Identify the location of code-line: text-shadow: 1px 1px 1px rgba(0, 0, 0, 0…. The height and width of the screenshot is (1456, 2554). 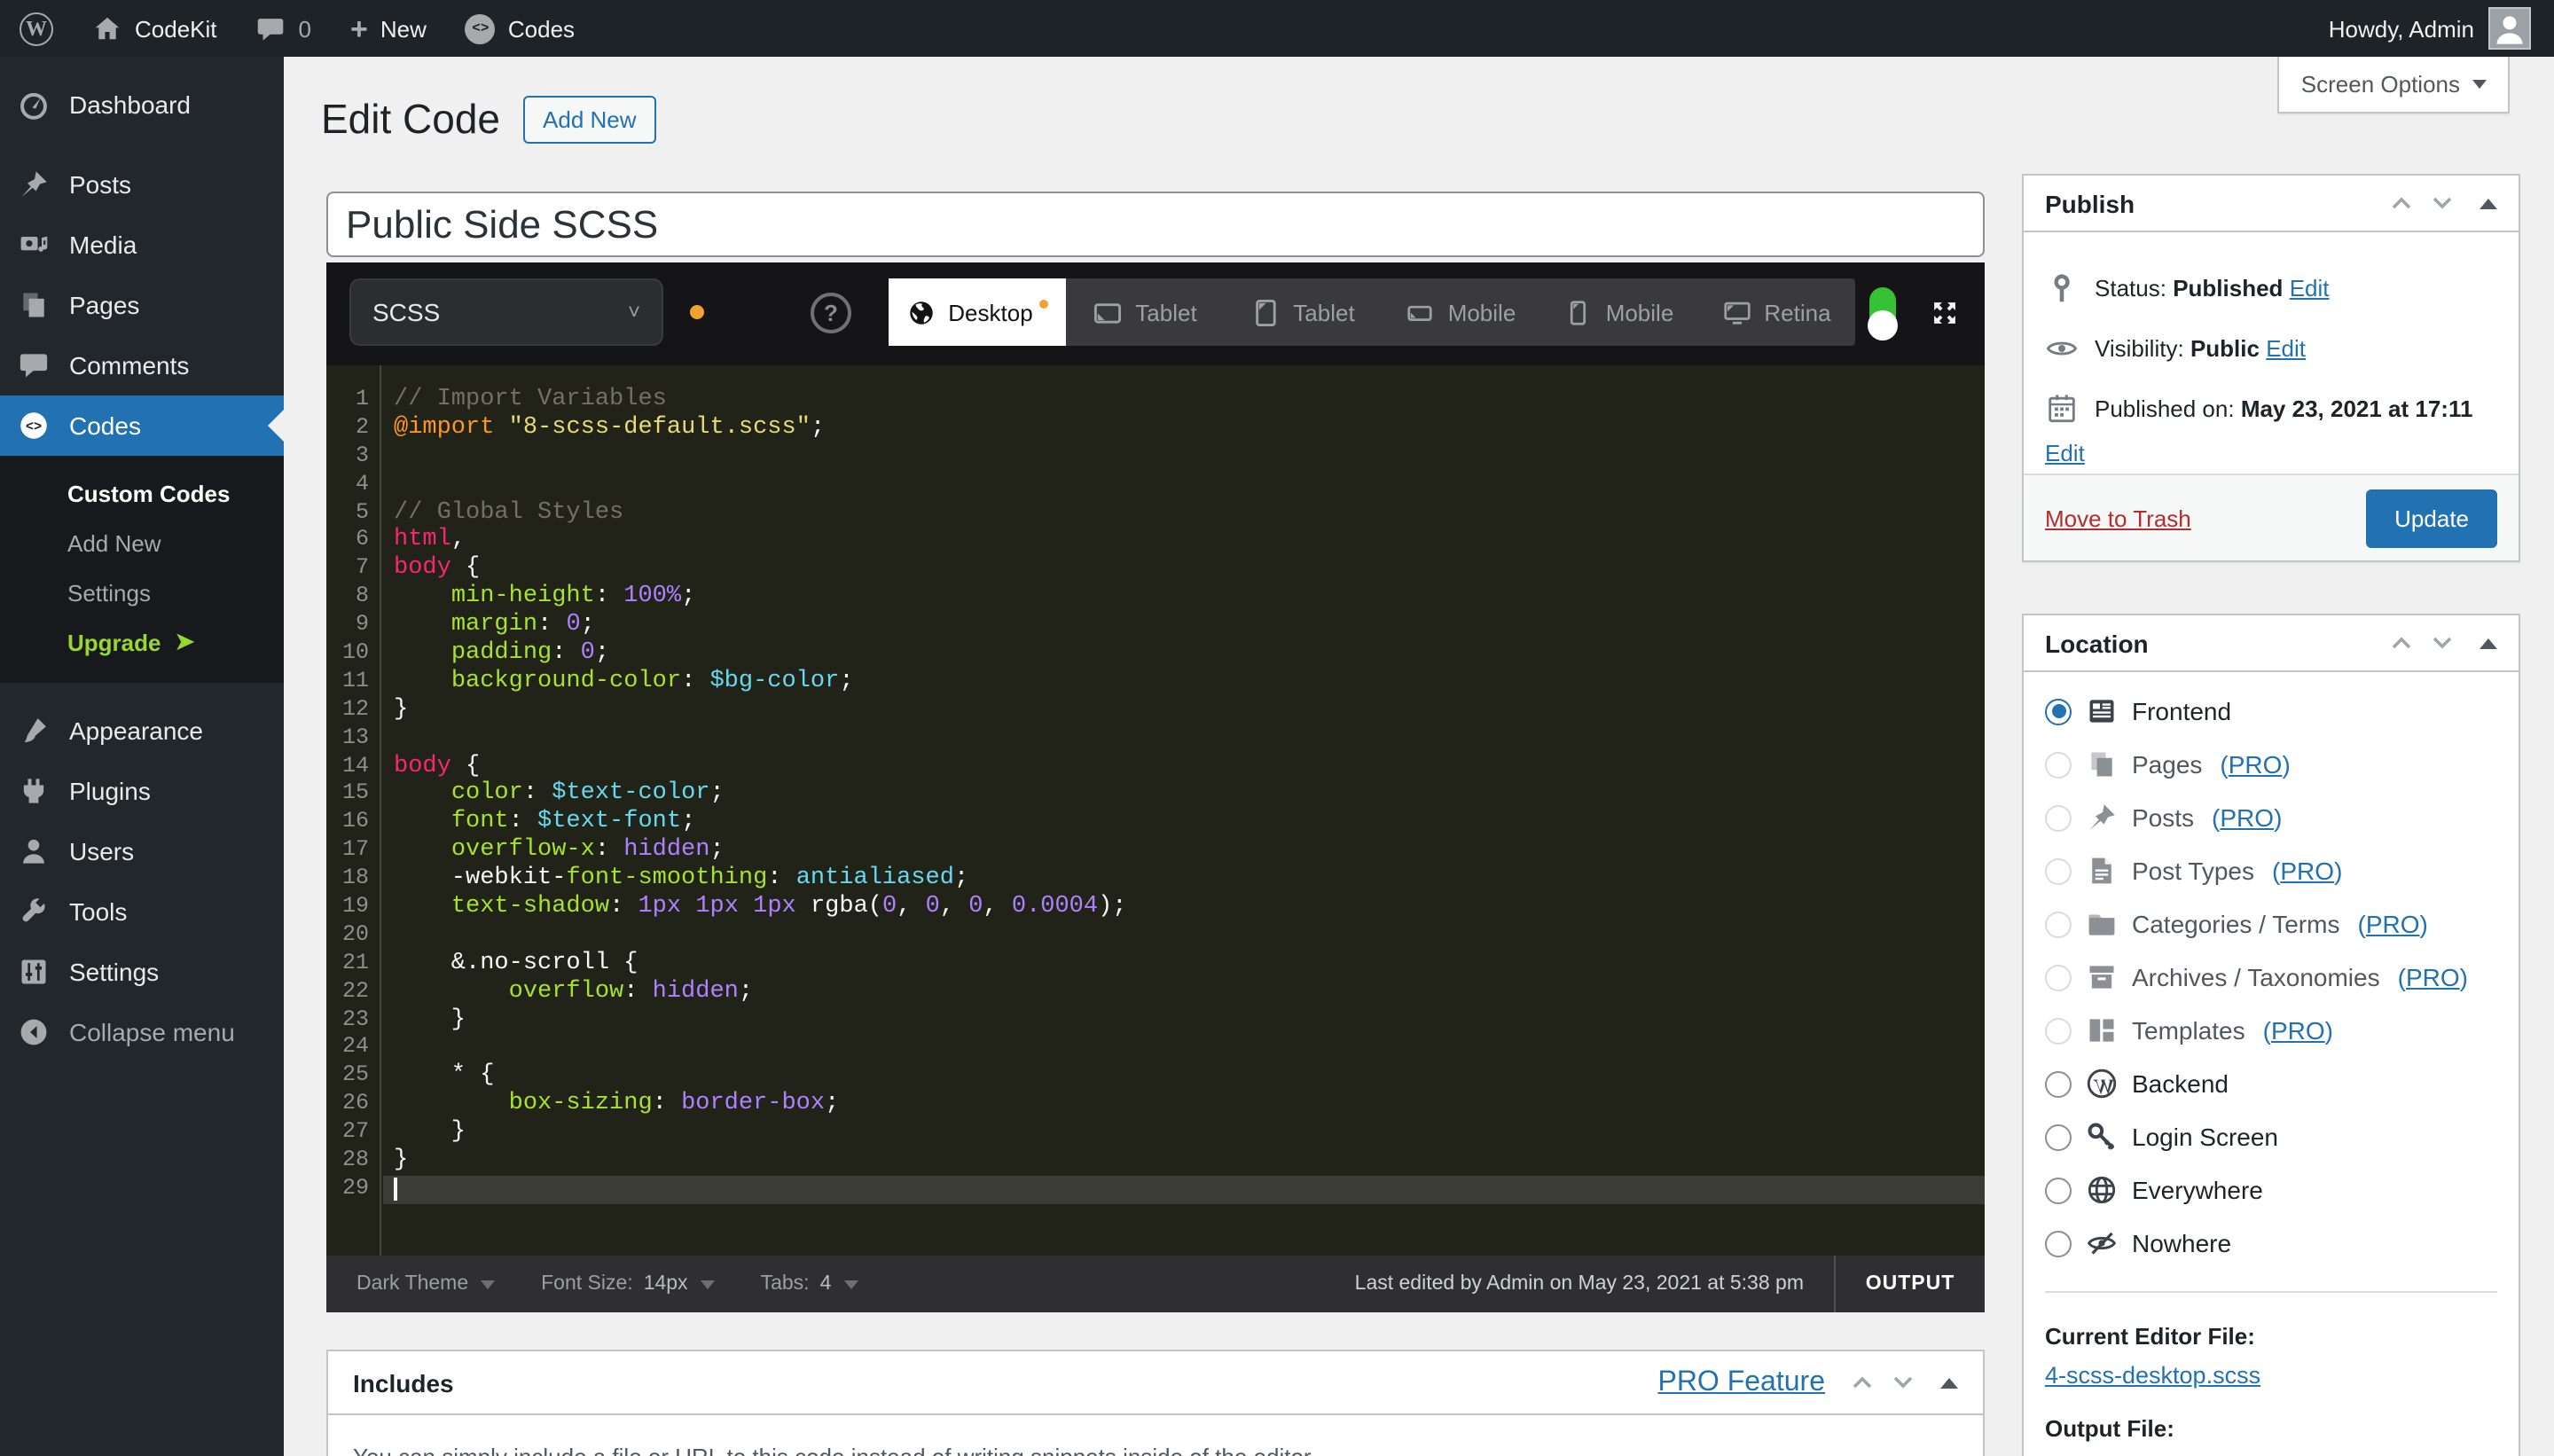
(1184, 908).